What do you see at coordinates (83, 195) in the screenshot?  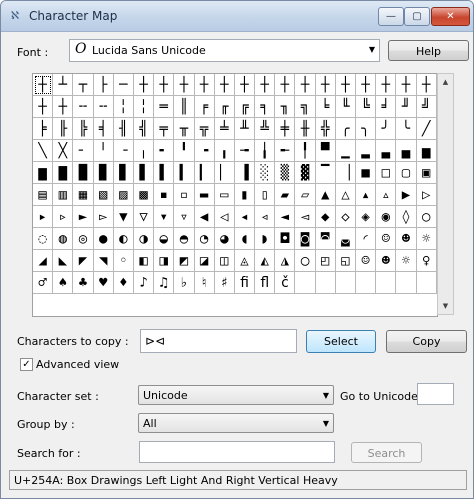 I see `character-cell: ▦` at bounding box center [83, 195].